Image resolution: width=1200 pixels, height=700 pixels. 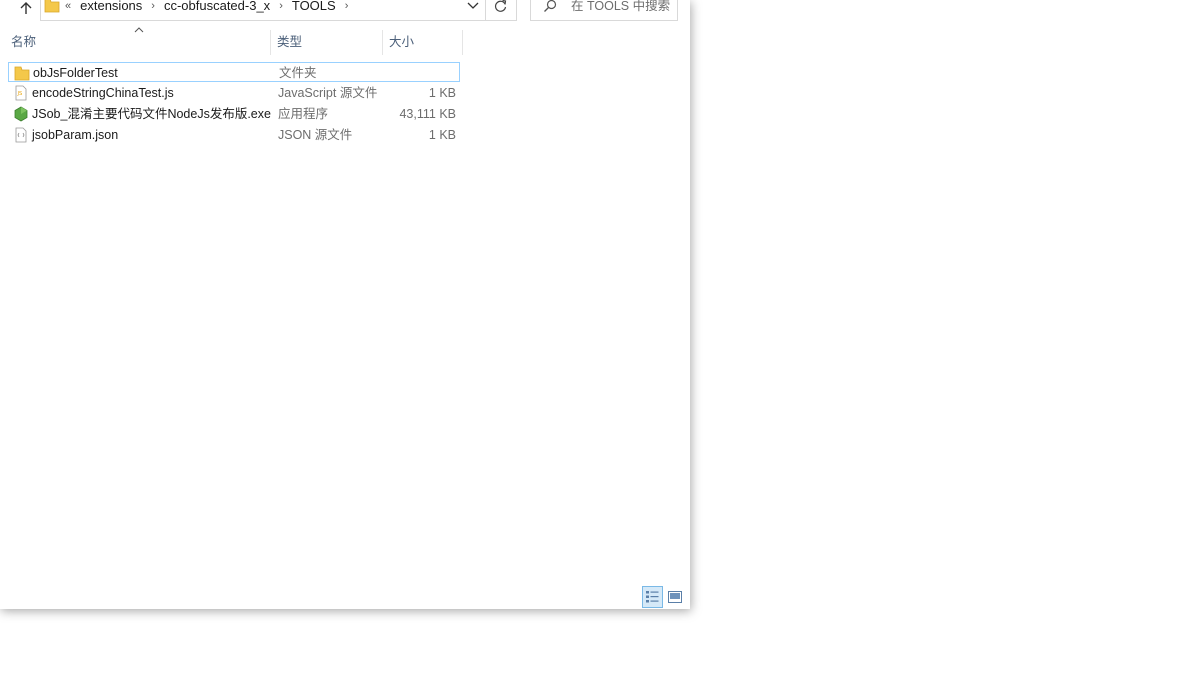 I want to click on breadcrumb-item-cc-obfuscated: cc-obfuscated-3_x, so click(x=217, y=6).